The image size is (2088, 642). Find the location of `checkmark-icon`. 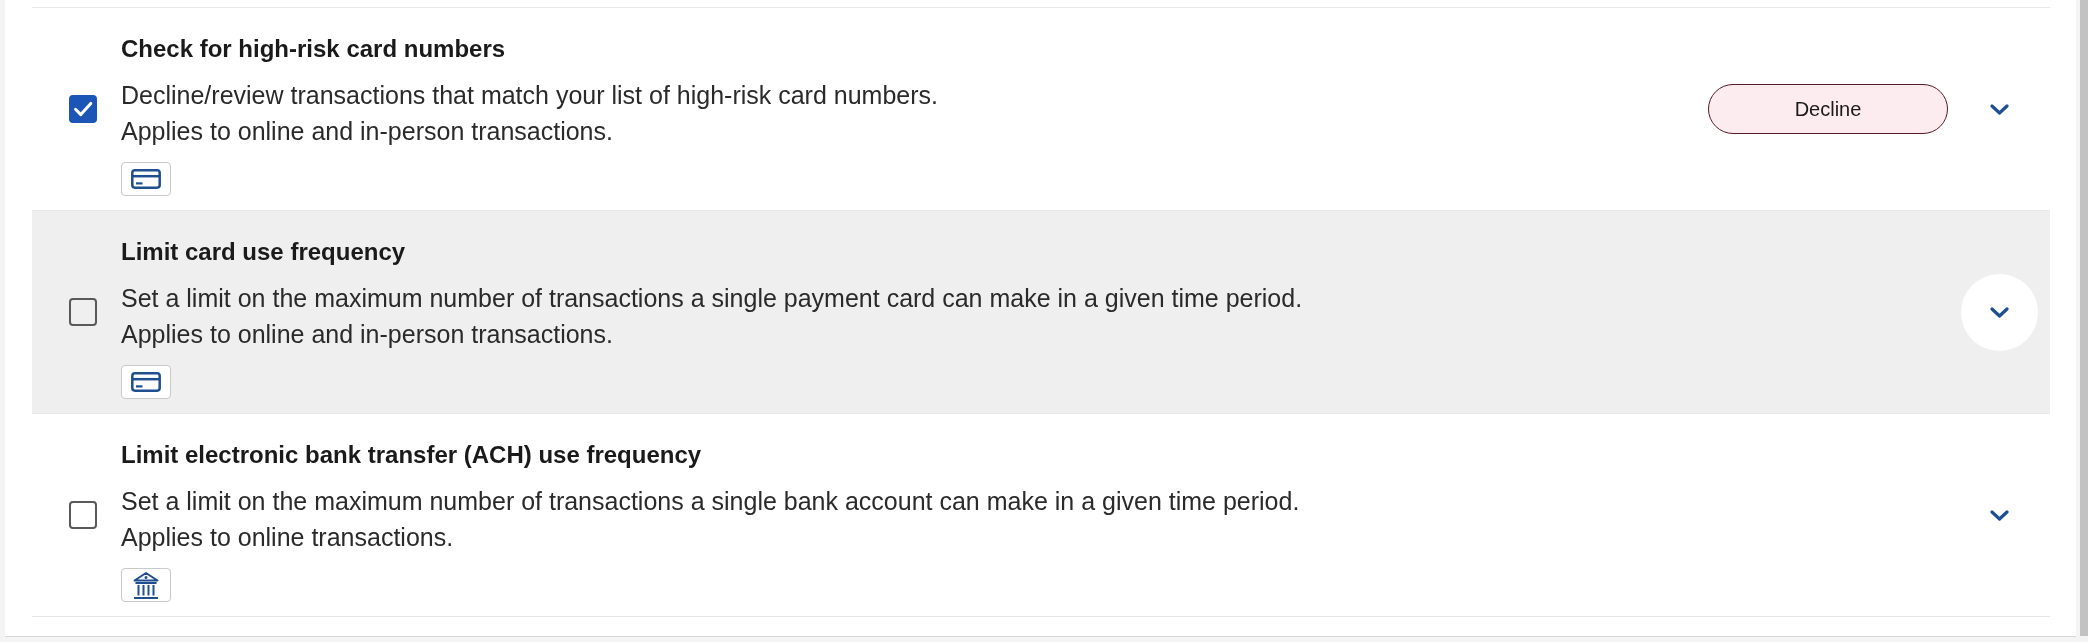

checkmark-icon is located at coordinates (83, 109).